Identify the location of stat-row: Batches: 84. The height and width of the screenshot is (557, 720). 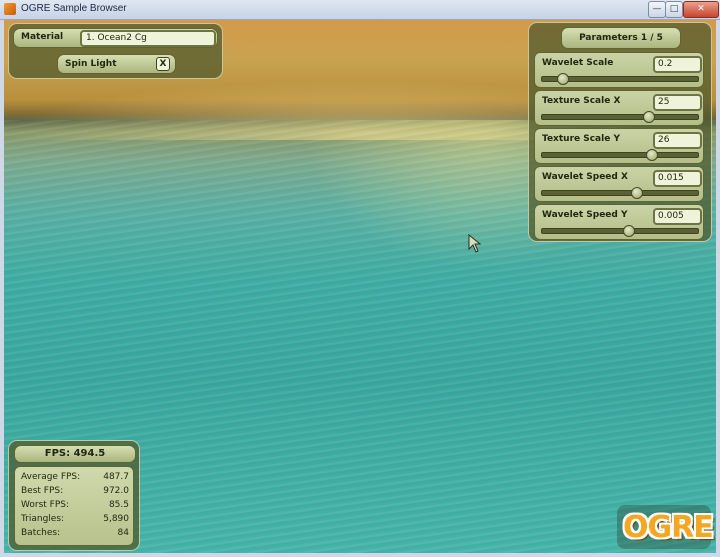
(75, 534).